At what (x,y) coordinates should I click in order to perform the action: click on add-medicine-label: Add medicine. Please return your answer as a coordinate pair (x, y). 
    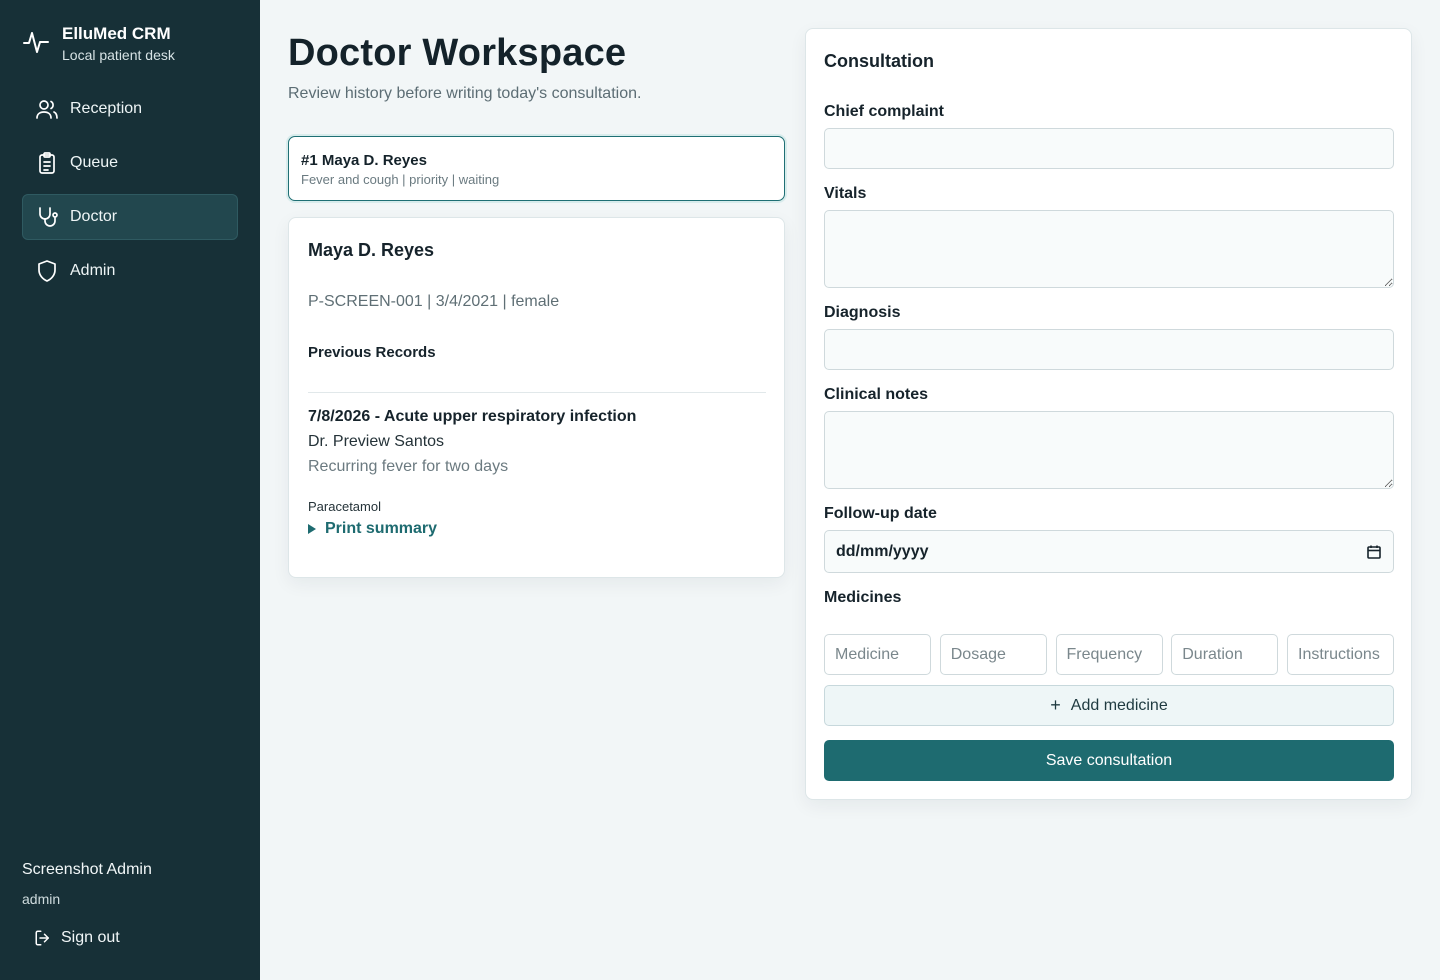
    Looking at the image, I should click on (1119, 705).